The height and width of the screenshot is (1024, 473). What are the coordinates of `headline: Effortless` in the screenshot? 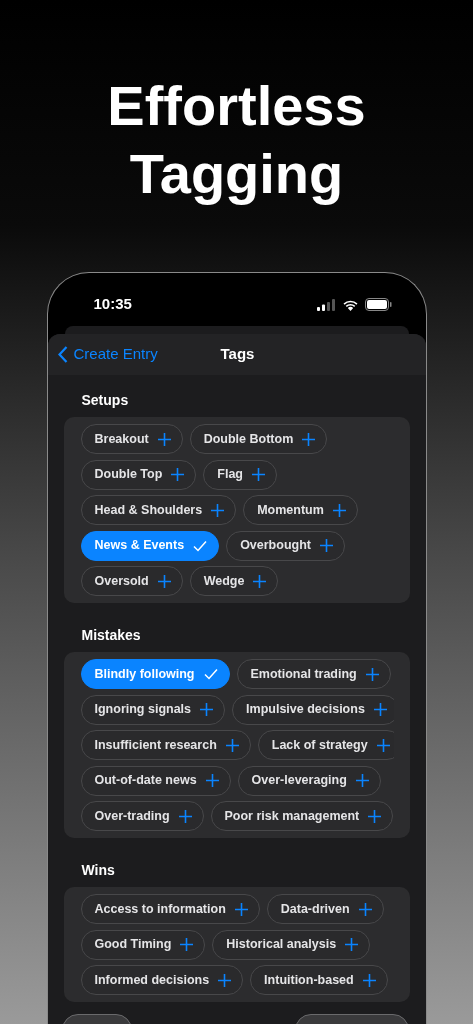 It's located at (236, 106).